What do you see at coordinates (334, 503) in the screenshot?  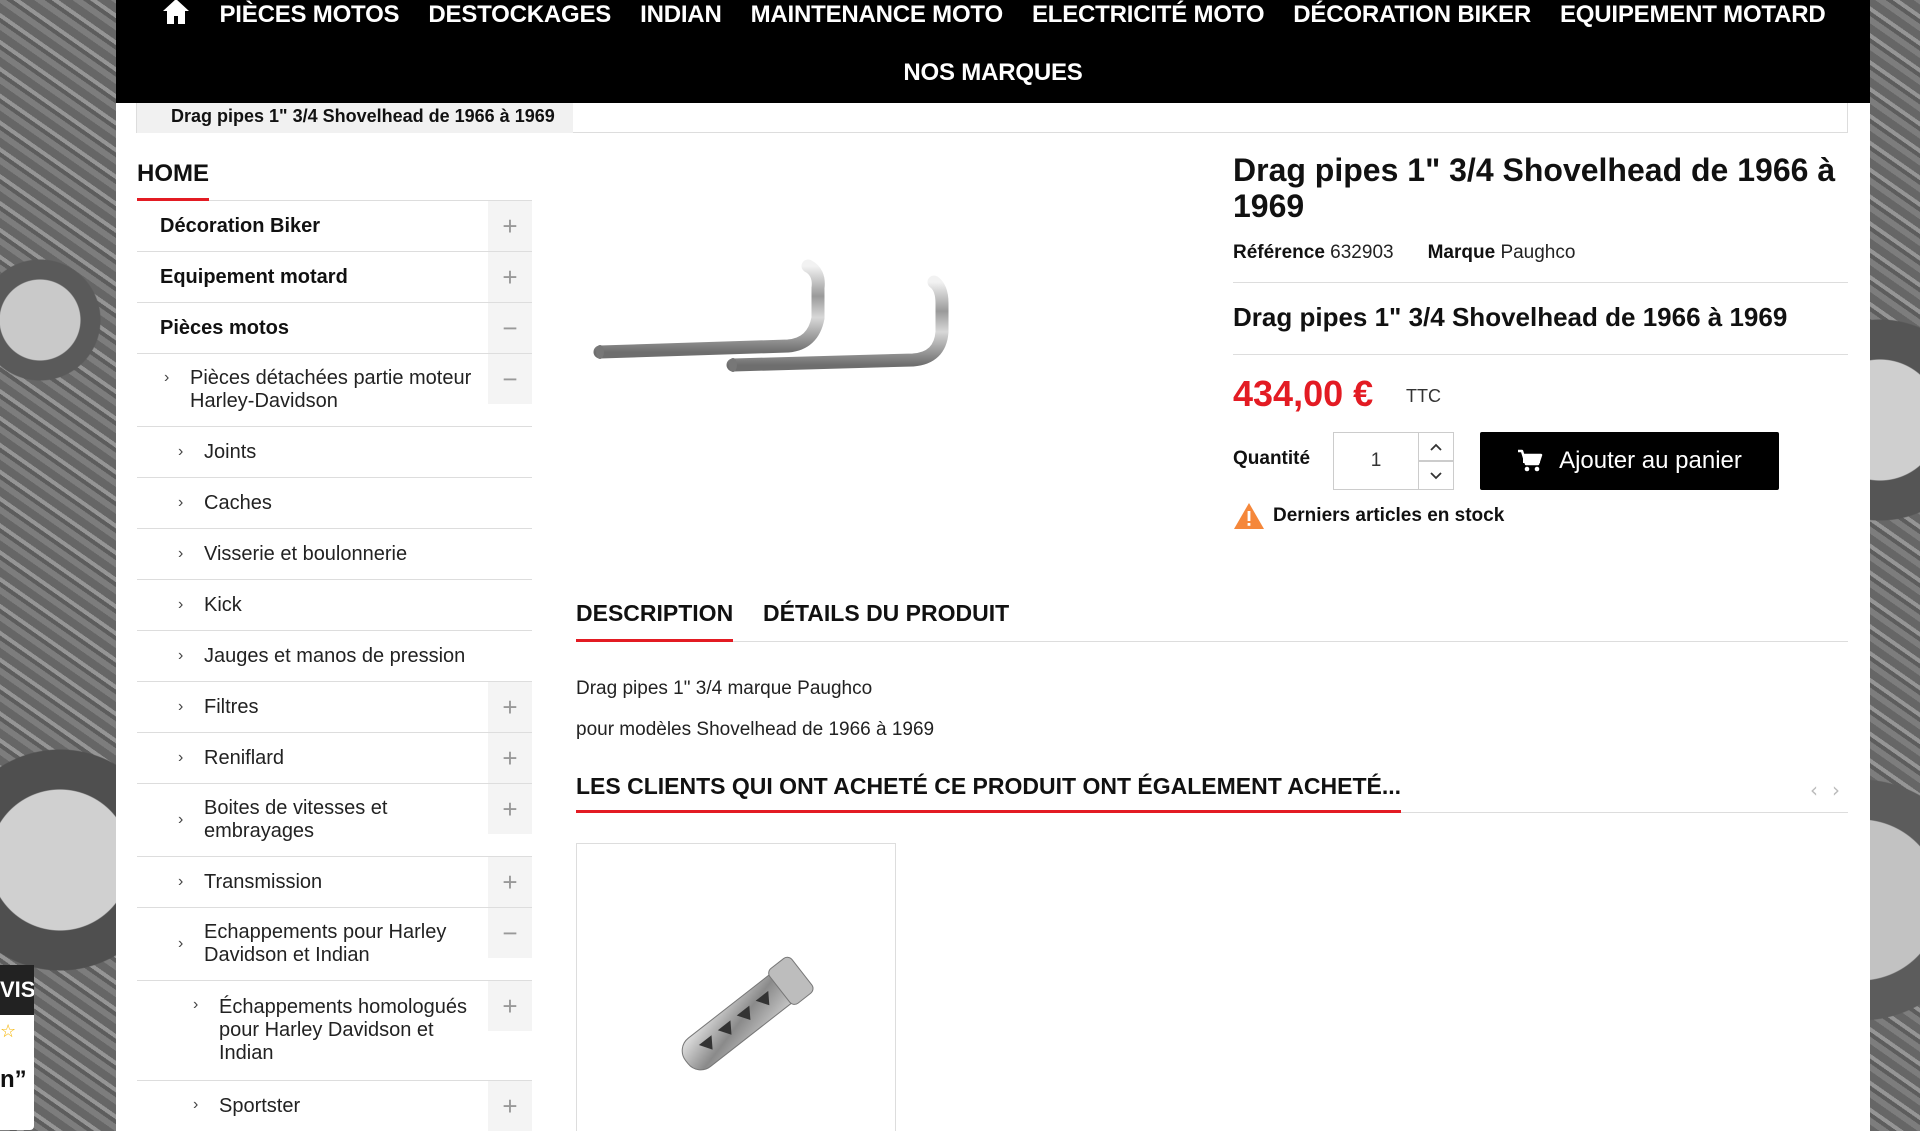 I see `sidebar-item: › Caches` at bounding box center [334, 503].